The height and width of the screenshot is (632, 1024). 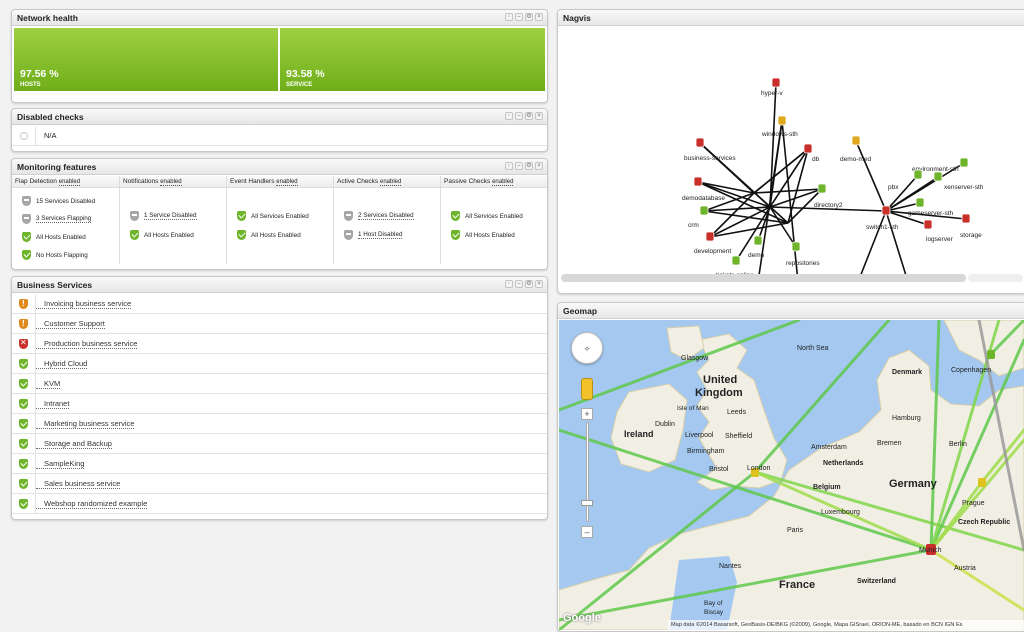 What do you see at coordinates (710, 158) in the screenshot?
I see `node-label: business-services` at bounding box center [710, 158].